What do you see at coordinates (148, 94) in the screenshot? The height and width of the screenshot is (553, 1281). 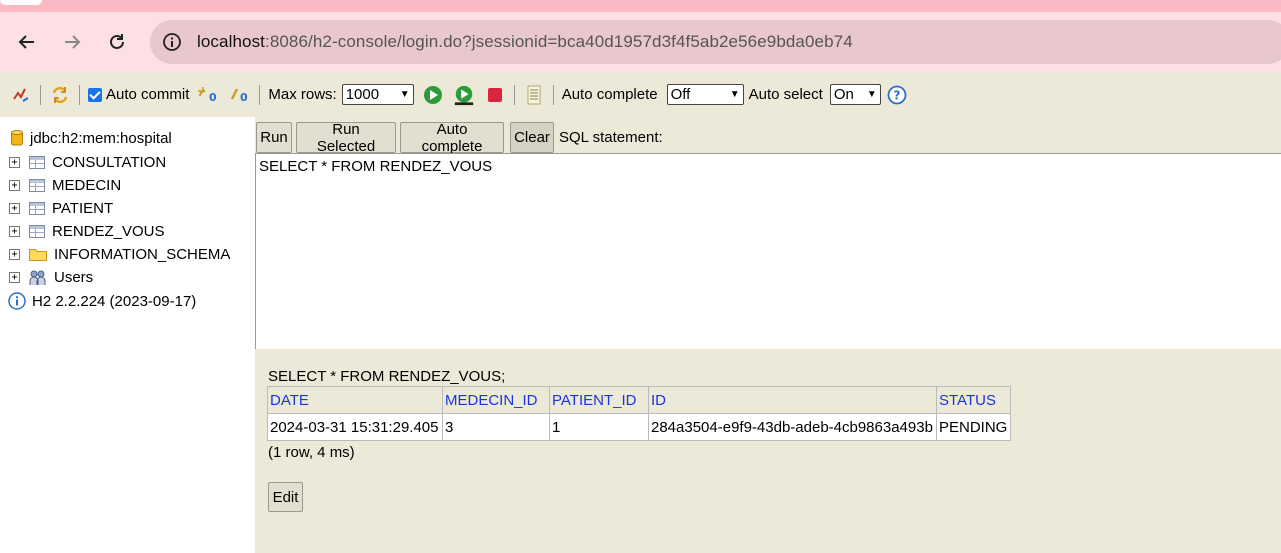 I see `auto-commit-label: Auto commit` at bounding box center [148, 94].